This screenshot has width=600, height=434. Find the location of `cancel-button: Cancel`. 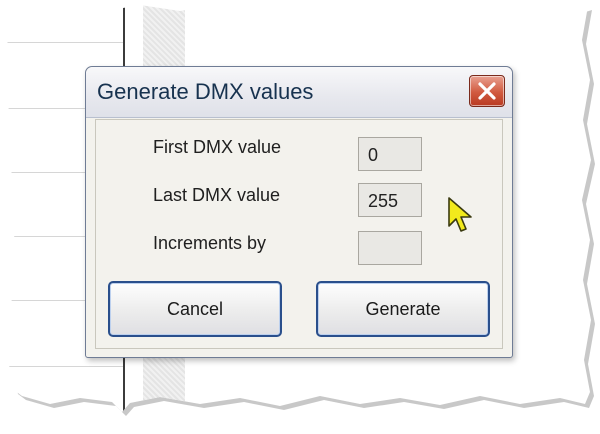

cancel-button: Cancel is located at coordinates (195, 309).